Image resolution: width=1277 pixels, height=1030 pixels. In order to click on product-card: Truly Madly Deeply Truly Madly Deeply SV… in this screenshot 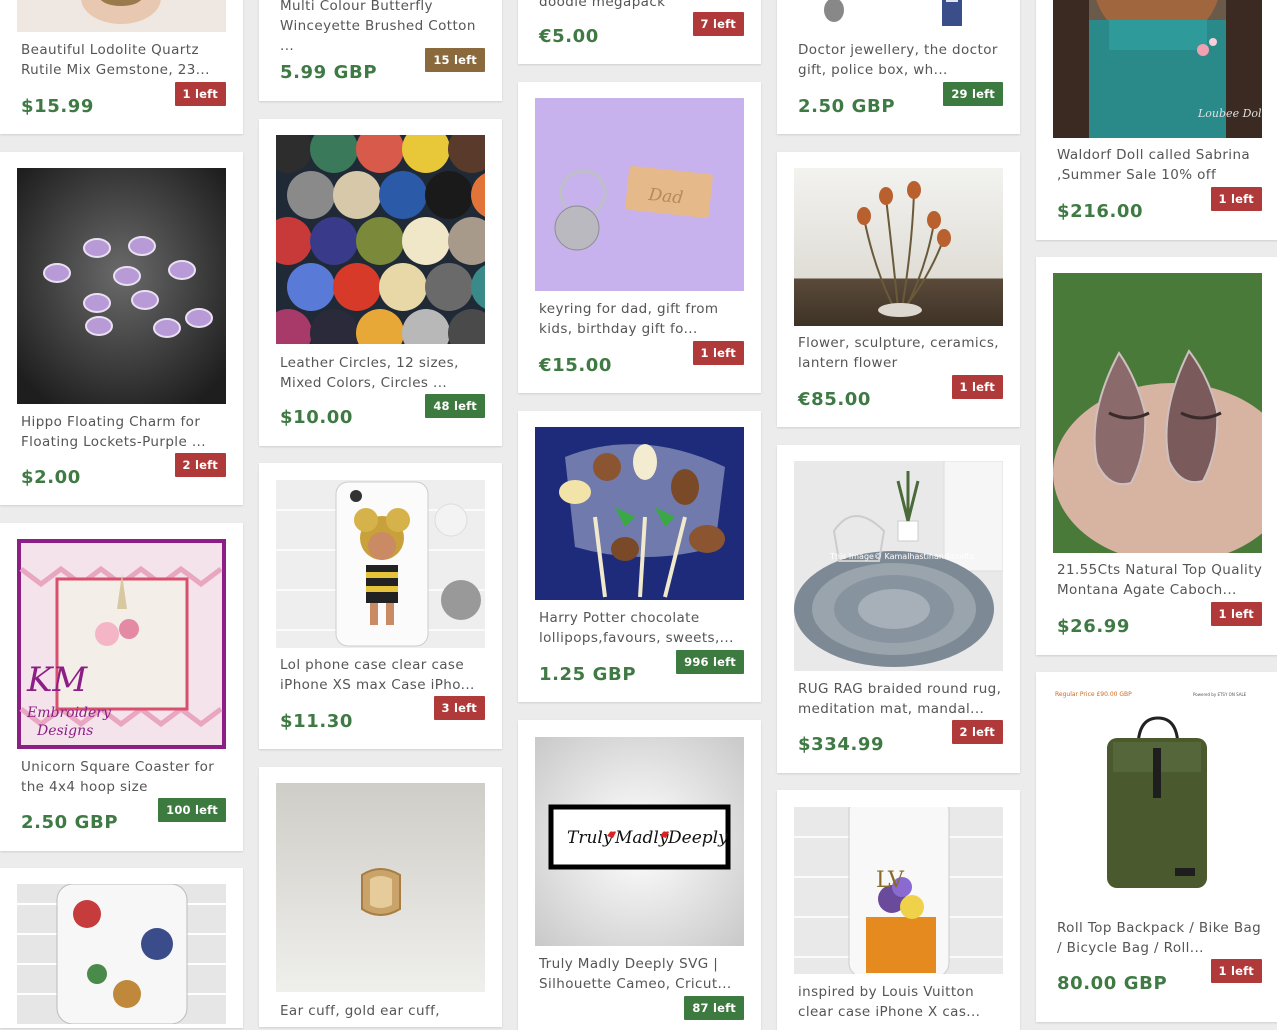, I will do `click(639, 875)`.